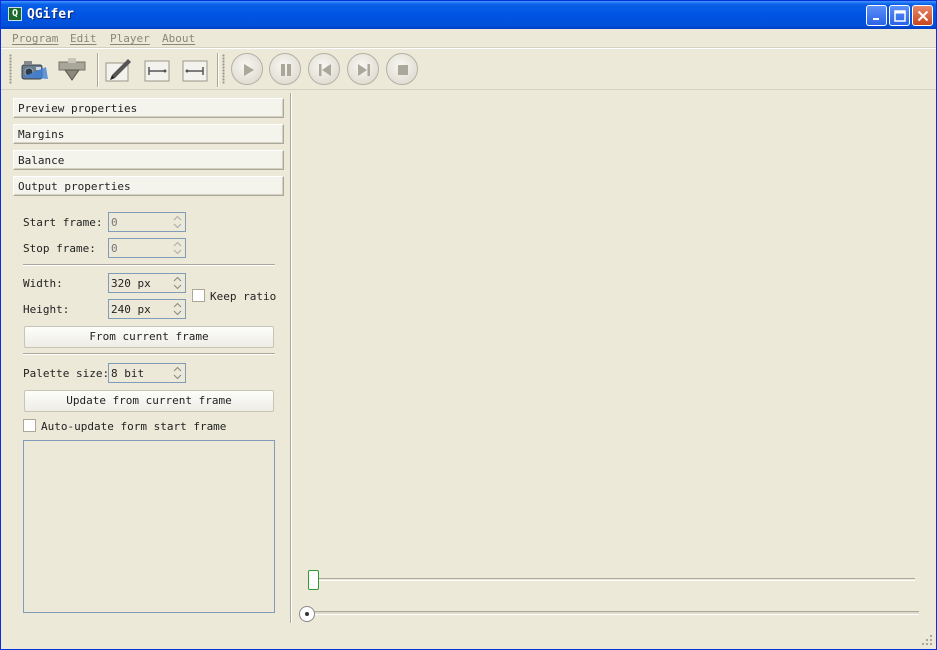  Describe the element at coordinates (148, 160) in the screenshot. I see `section-balance: Balance` at that location.